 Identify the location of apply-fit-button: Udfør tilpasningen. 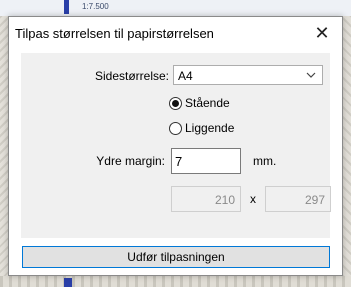
(176, 257).